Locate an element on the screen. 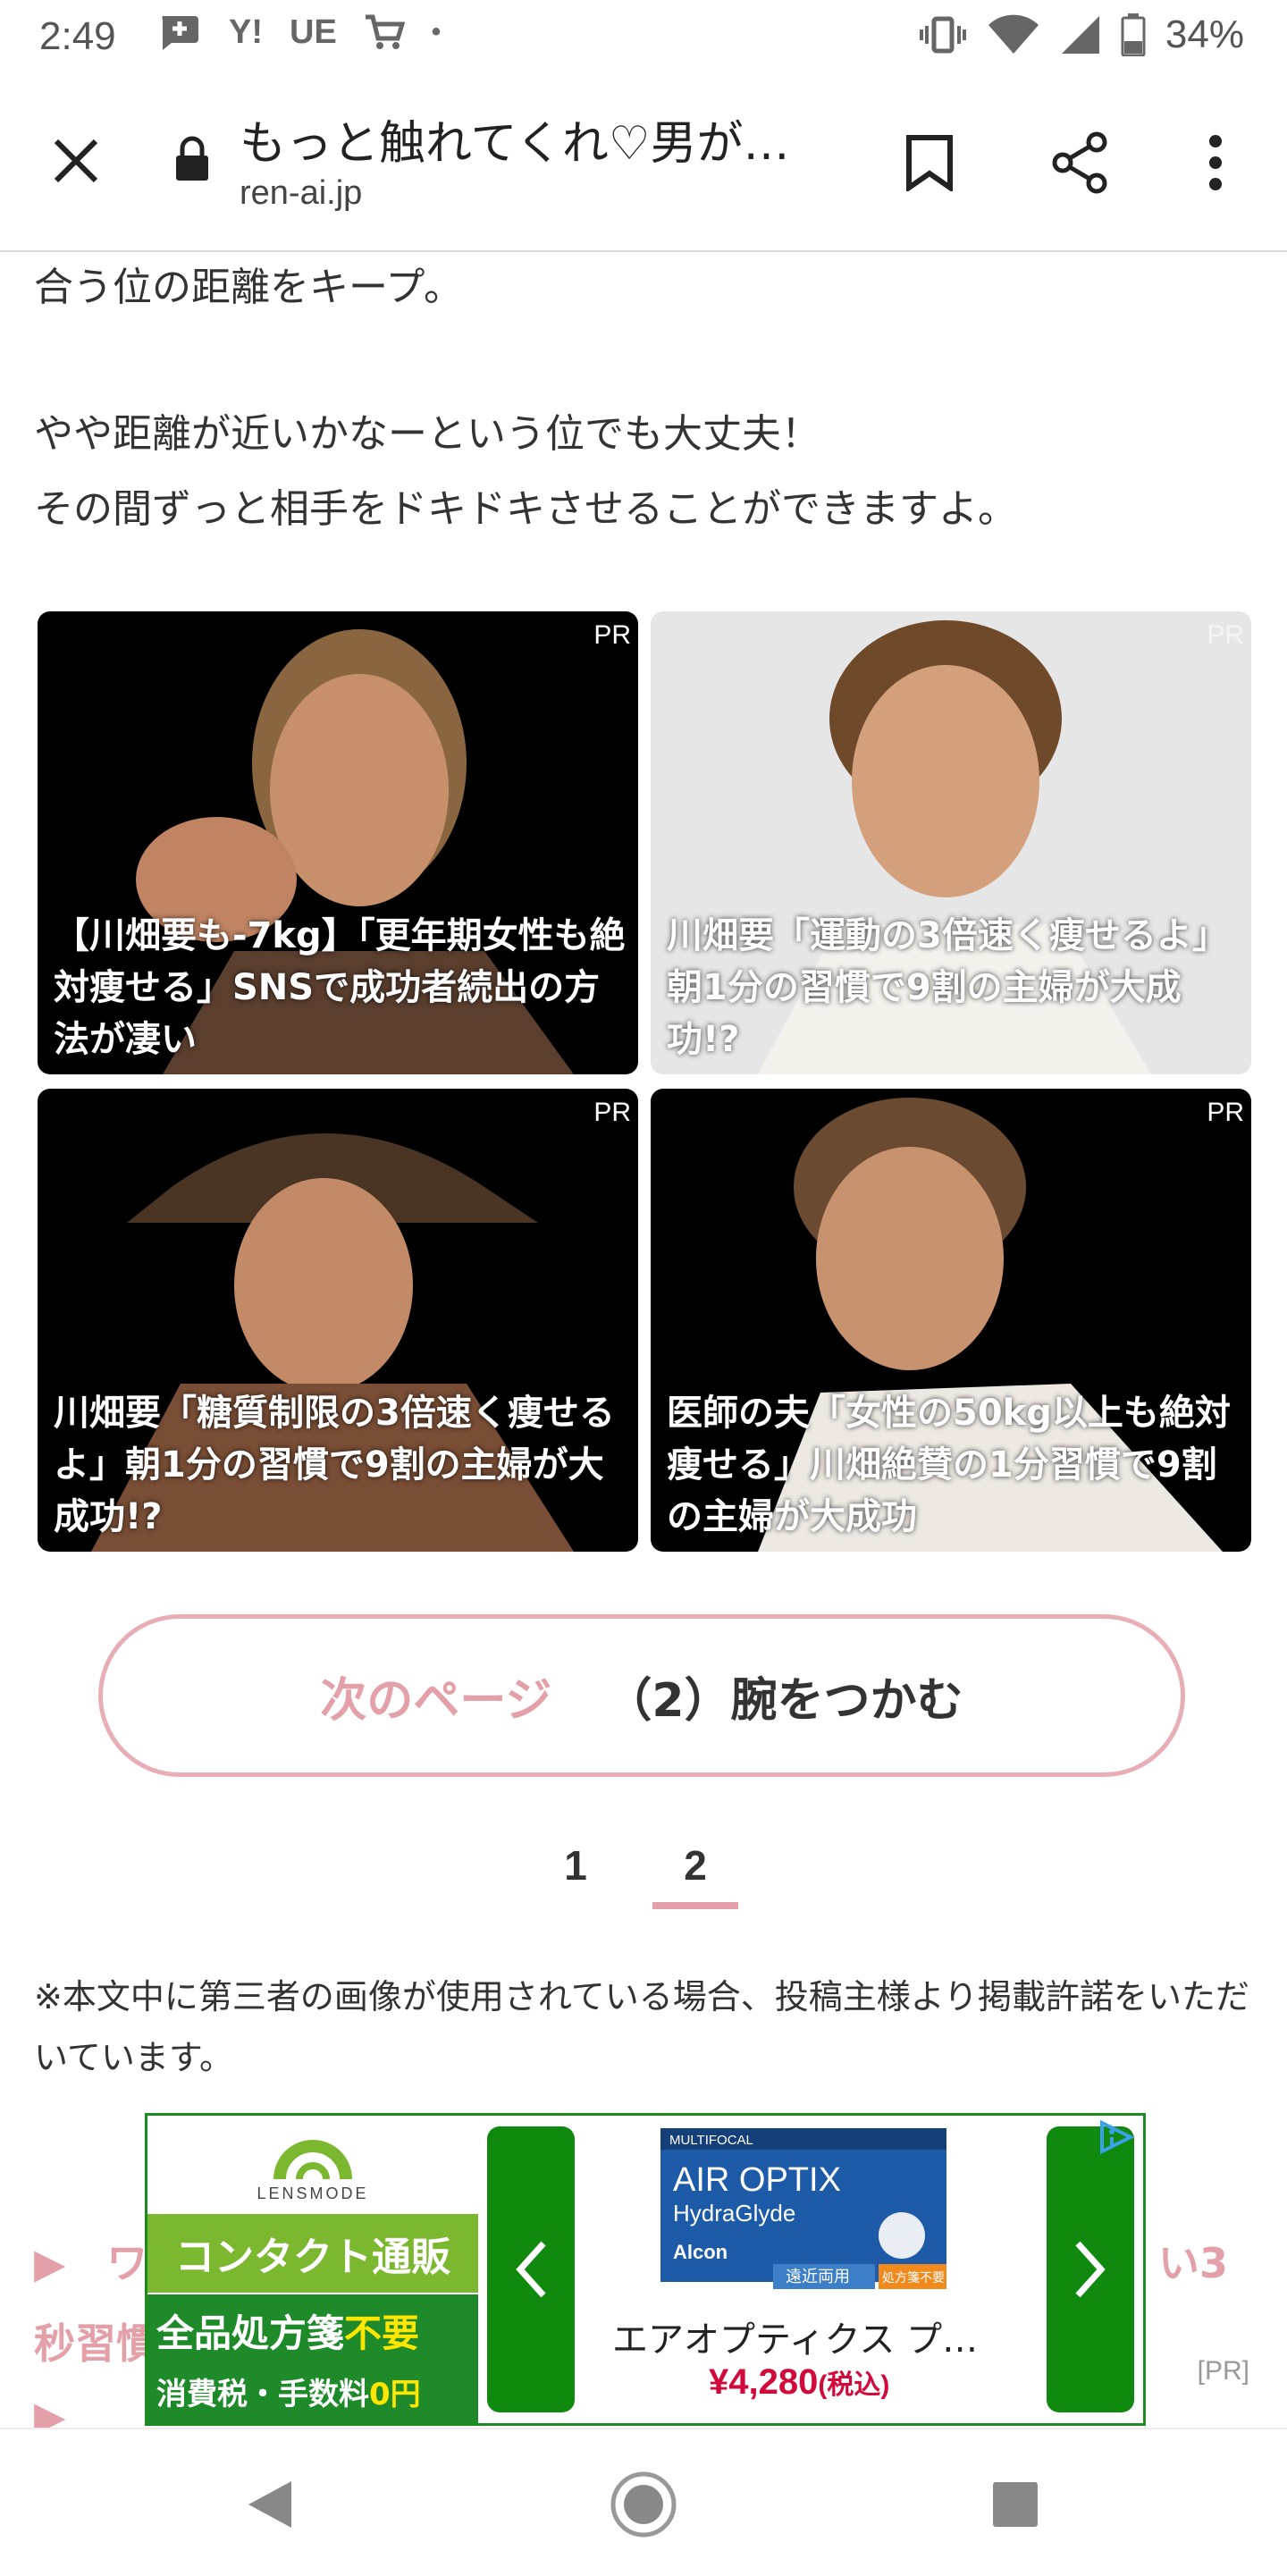 This screenshot has width=1287, height=2576. share-icon is located at coordinates (1079, 162).